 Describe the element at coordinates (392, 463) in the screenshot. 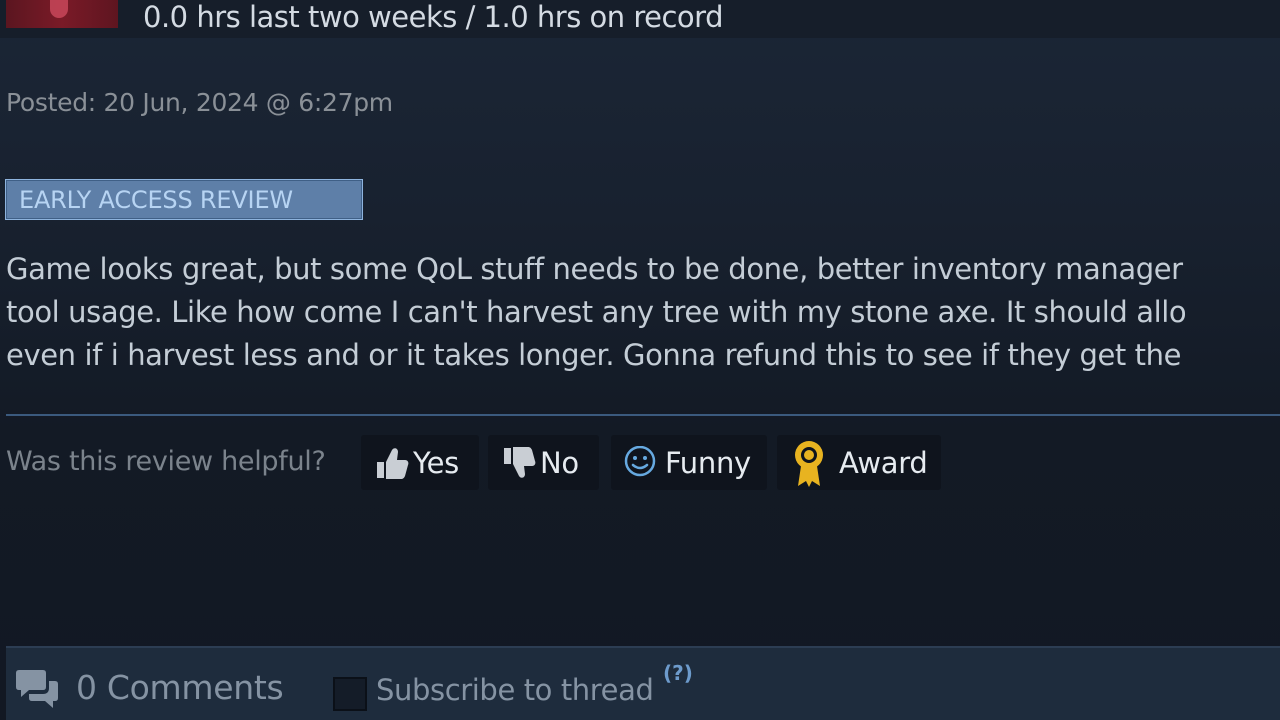

I see `thumbs-up-icon` at that location.